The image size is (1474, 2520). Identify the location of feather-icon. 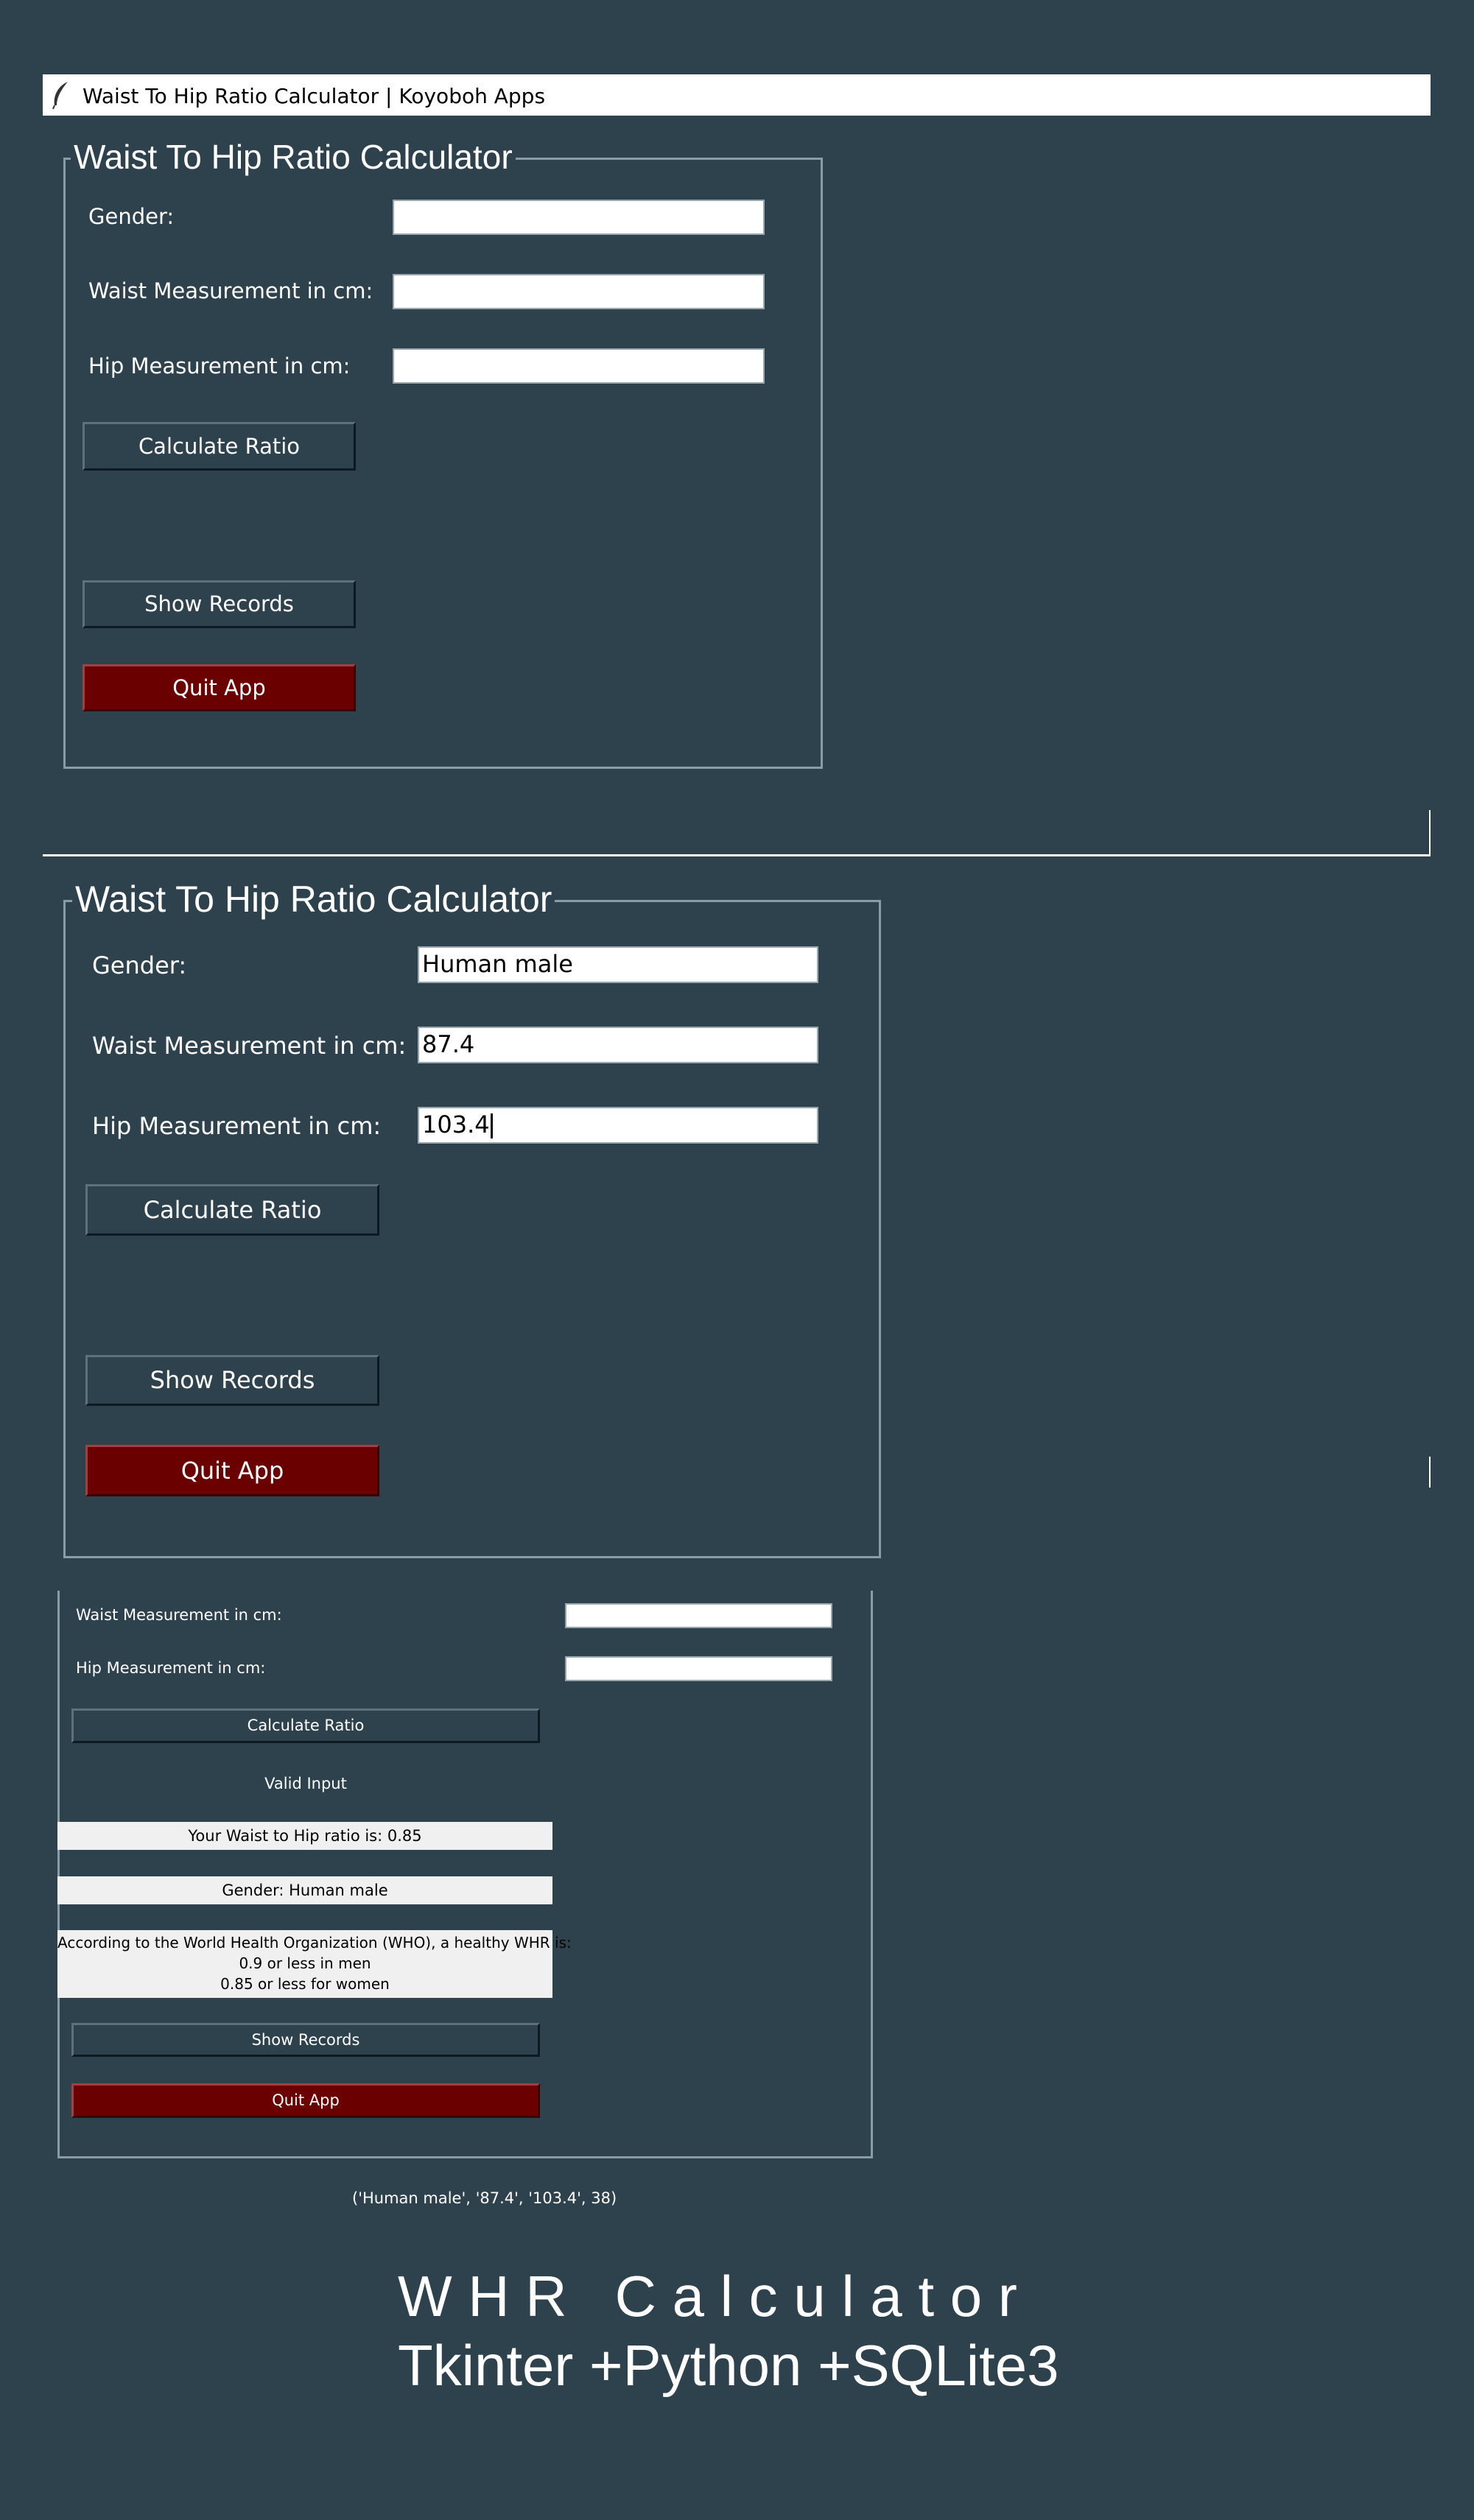
(61, 96).